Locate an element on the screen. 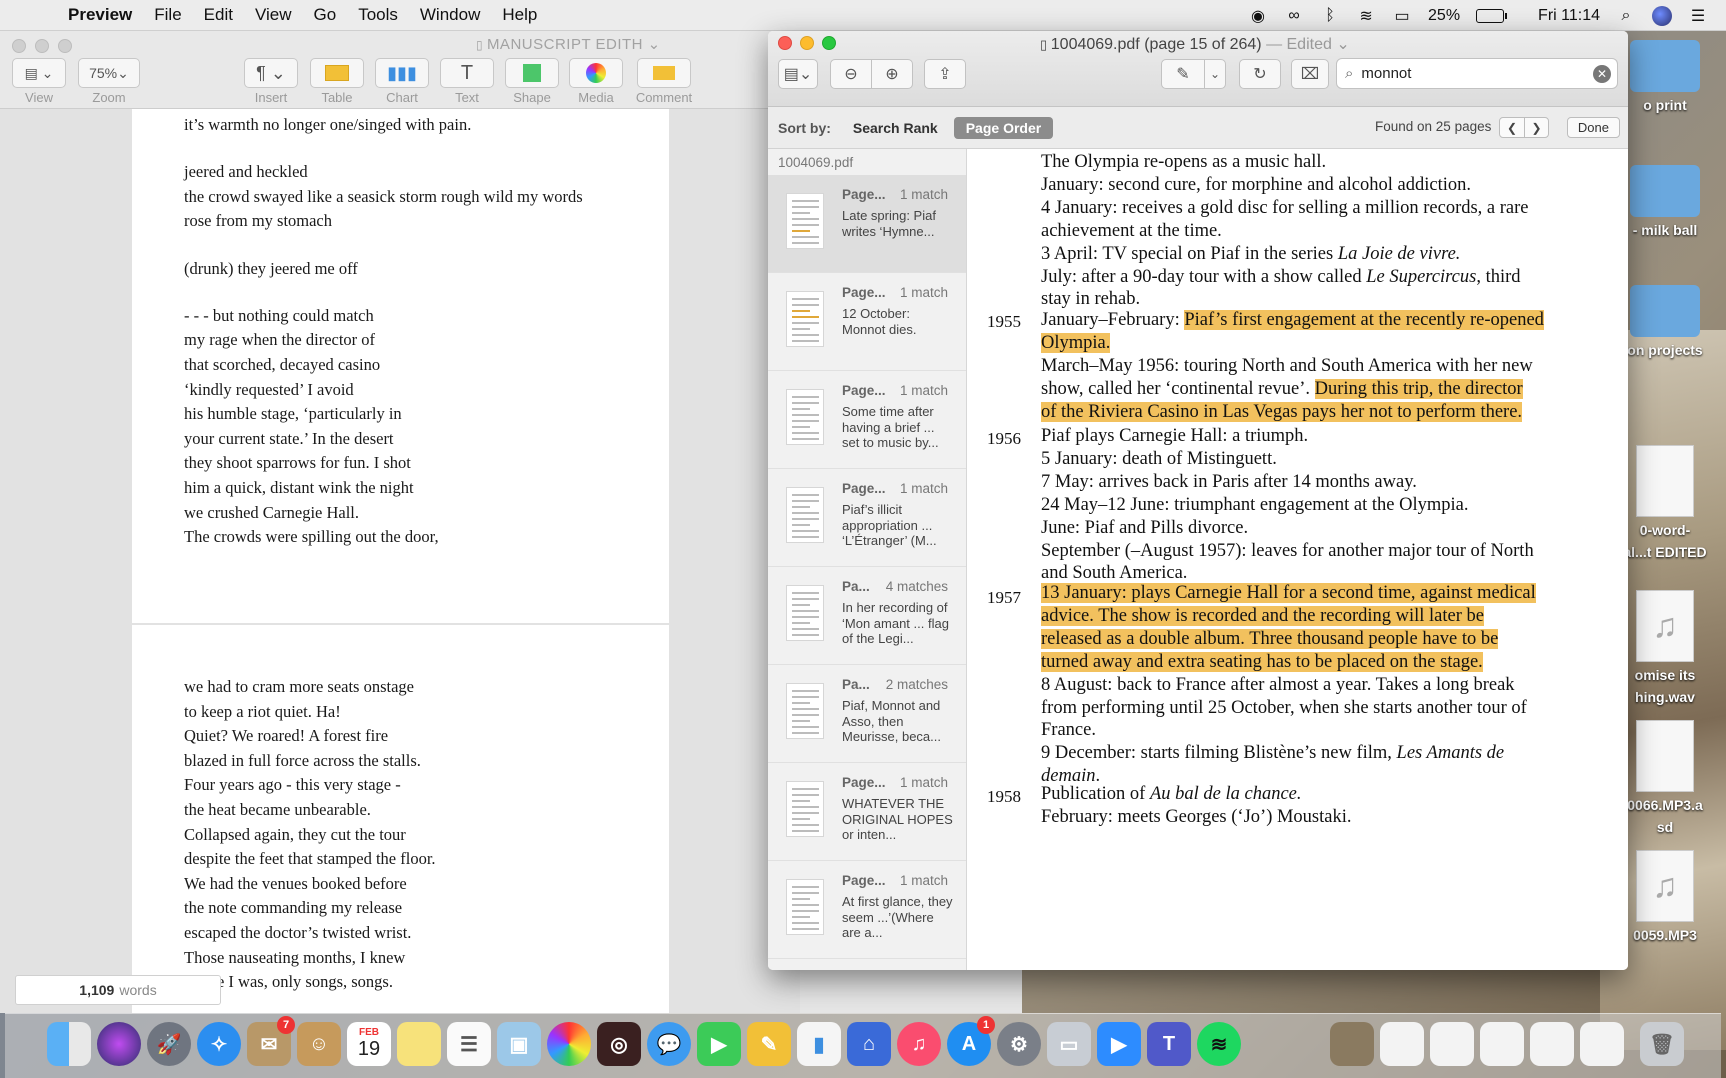  pages-document-title: ▯ MANUSCRIPT EDITH ⌄ is located at coordinates (568, 44).